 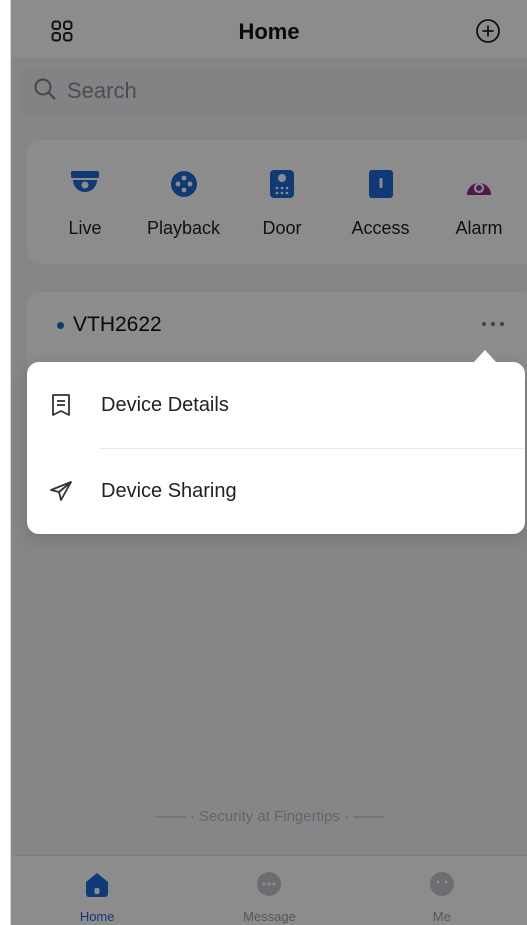 I want to click on menu-item-device-details: Device Details, so click(x=276, y=405).